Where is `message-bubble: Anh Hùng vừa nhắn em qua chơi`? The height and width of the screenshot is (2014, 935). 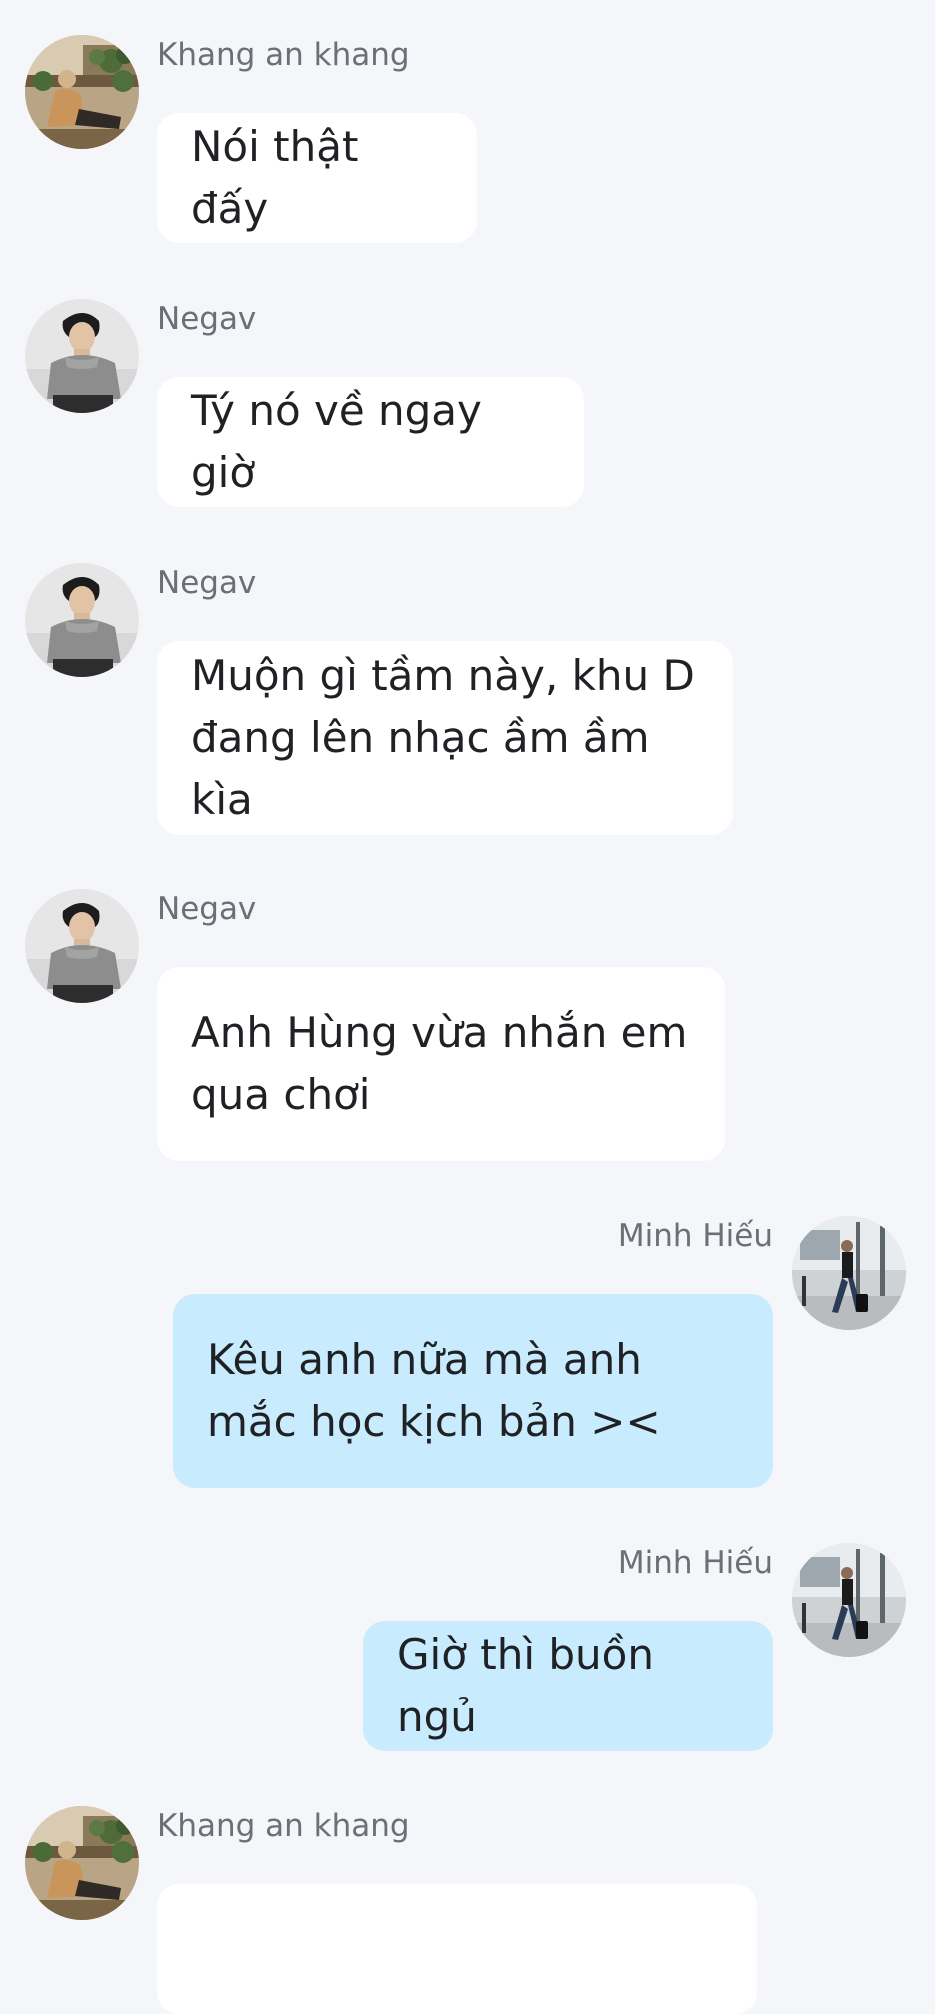
message-bubble: Anh Hùng vừa nhắn em qua chơi is located at coordinates (441, 1064).